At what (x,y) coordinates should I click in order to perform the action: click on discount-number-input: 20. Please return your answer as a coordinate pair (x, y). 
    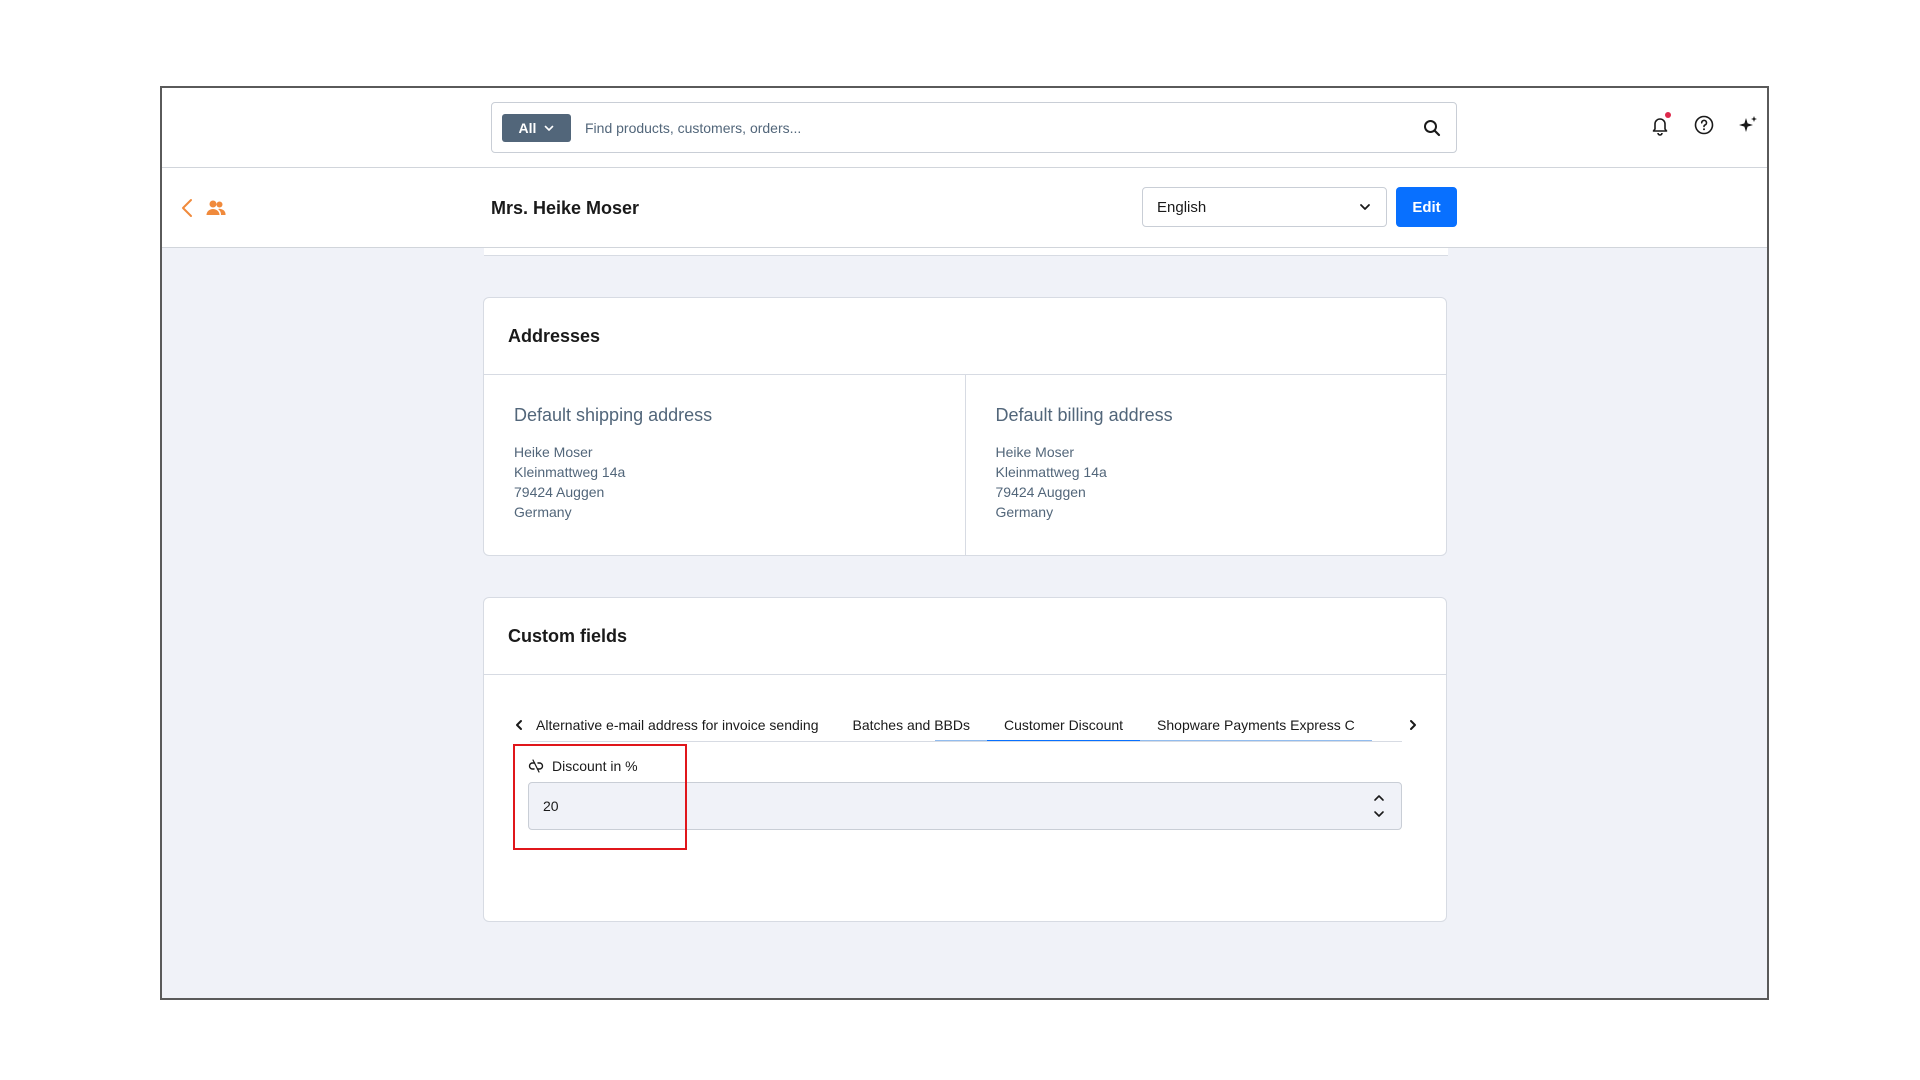
    Looking at the image, I should click on (965, 806).